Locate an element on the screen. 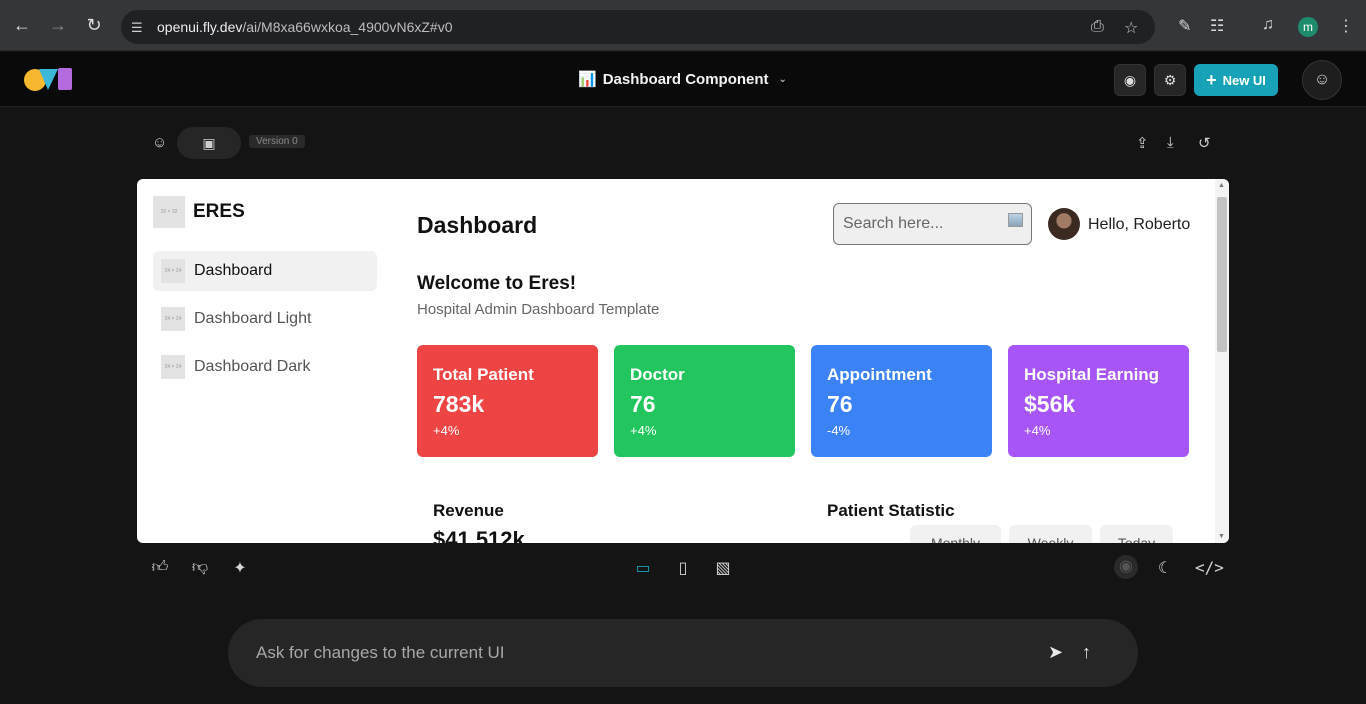 This screenshot has height=704, width=1366. greeting: Hello, Roberto is located at coordinates (1139, 224).